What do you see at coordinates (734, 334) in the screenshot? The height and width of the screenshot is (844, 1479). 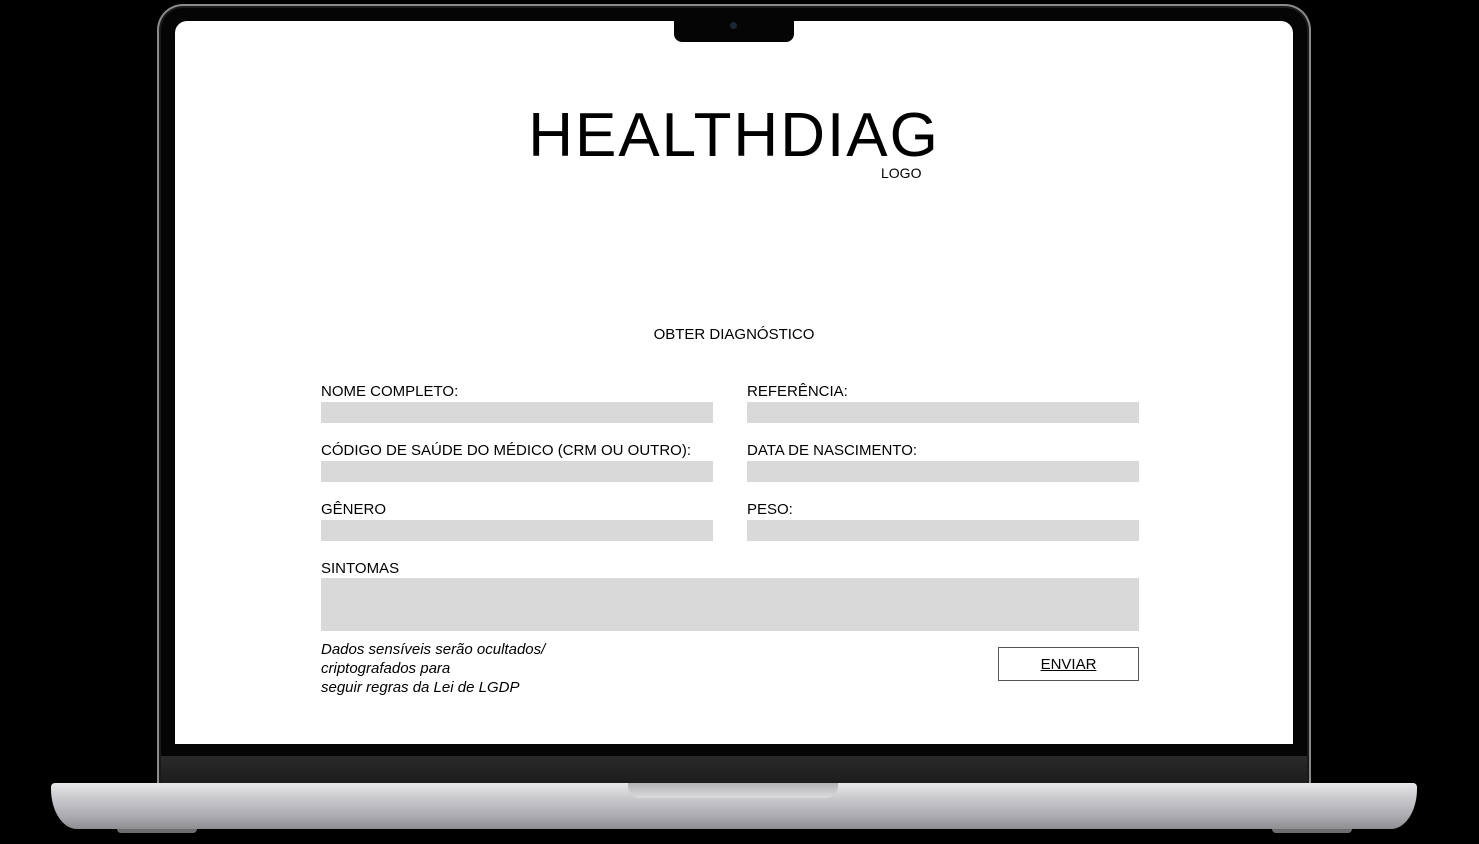 I see `form-title: OBTER DIAGNÓSTICO` at bounding box center [734, 334].